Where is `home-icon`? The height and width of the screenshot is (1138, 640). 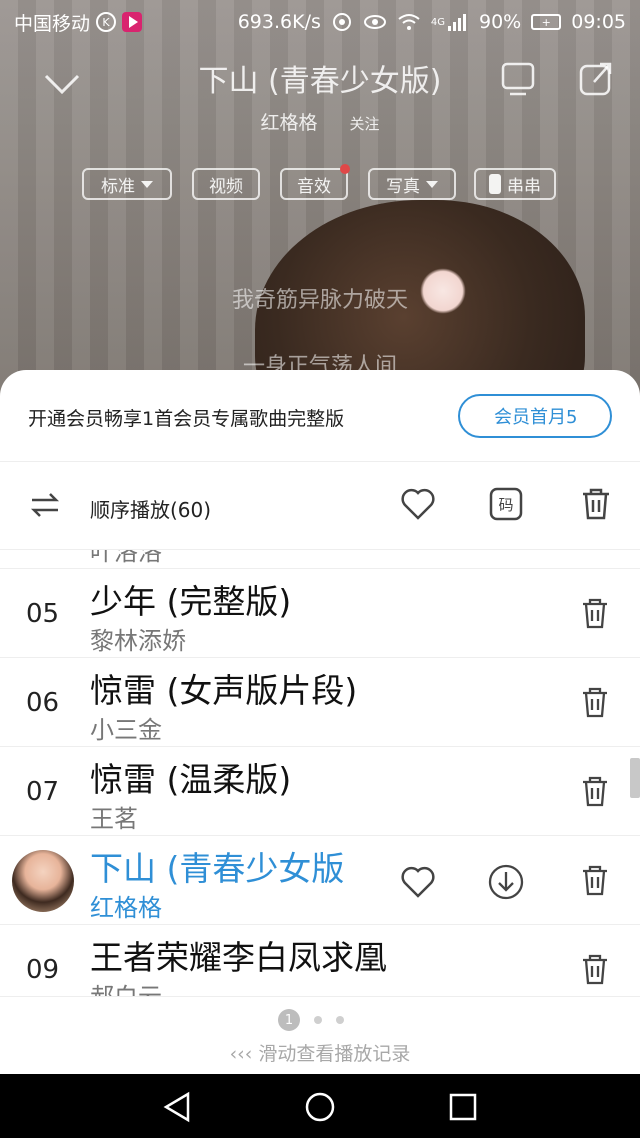 home-icon is located at coordinates (320, 1107).